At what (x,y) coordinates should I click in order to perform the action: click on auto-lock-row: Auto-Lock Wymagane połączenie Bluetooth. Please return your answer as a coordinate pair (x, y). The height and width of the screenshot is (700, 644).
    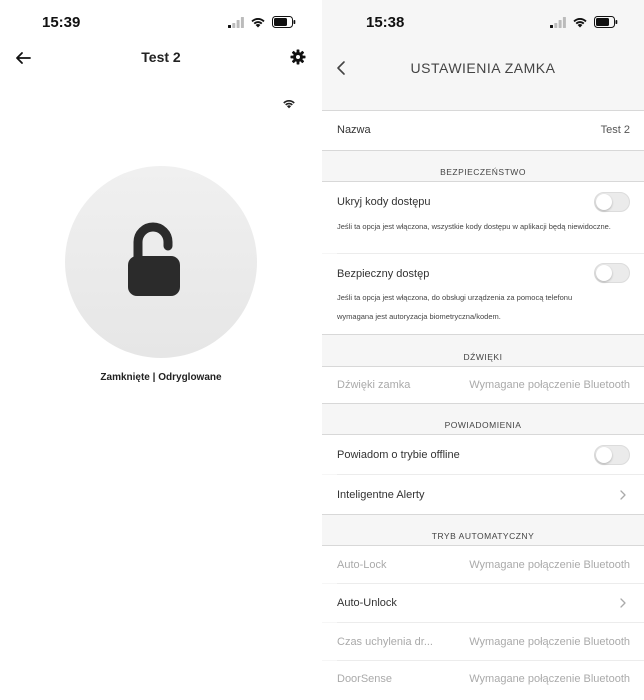
    Looking at the image, I should click on (483, 564).